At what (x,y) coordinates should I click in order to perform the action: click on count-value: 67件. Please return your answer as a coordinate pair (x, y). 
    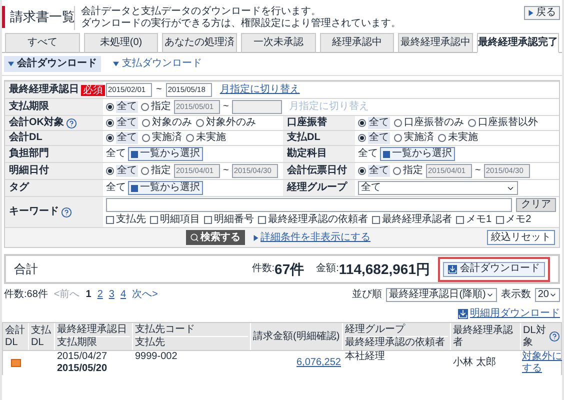
    Looking at the image, I should click on (289, 269).